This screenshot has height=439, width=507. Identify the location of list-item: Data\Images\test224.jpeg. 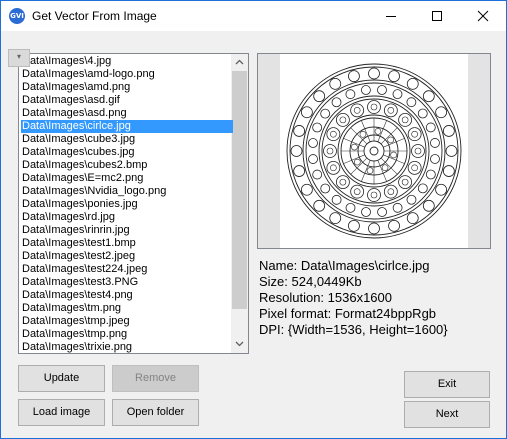
(127, 269).